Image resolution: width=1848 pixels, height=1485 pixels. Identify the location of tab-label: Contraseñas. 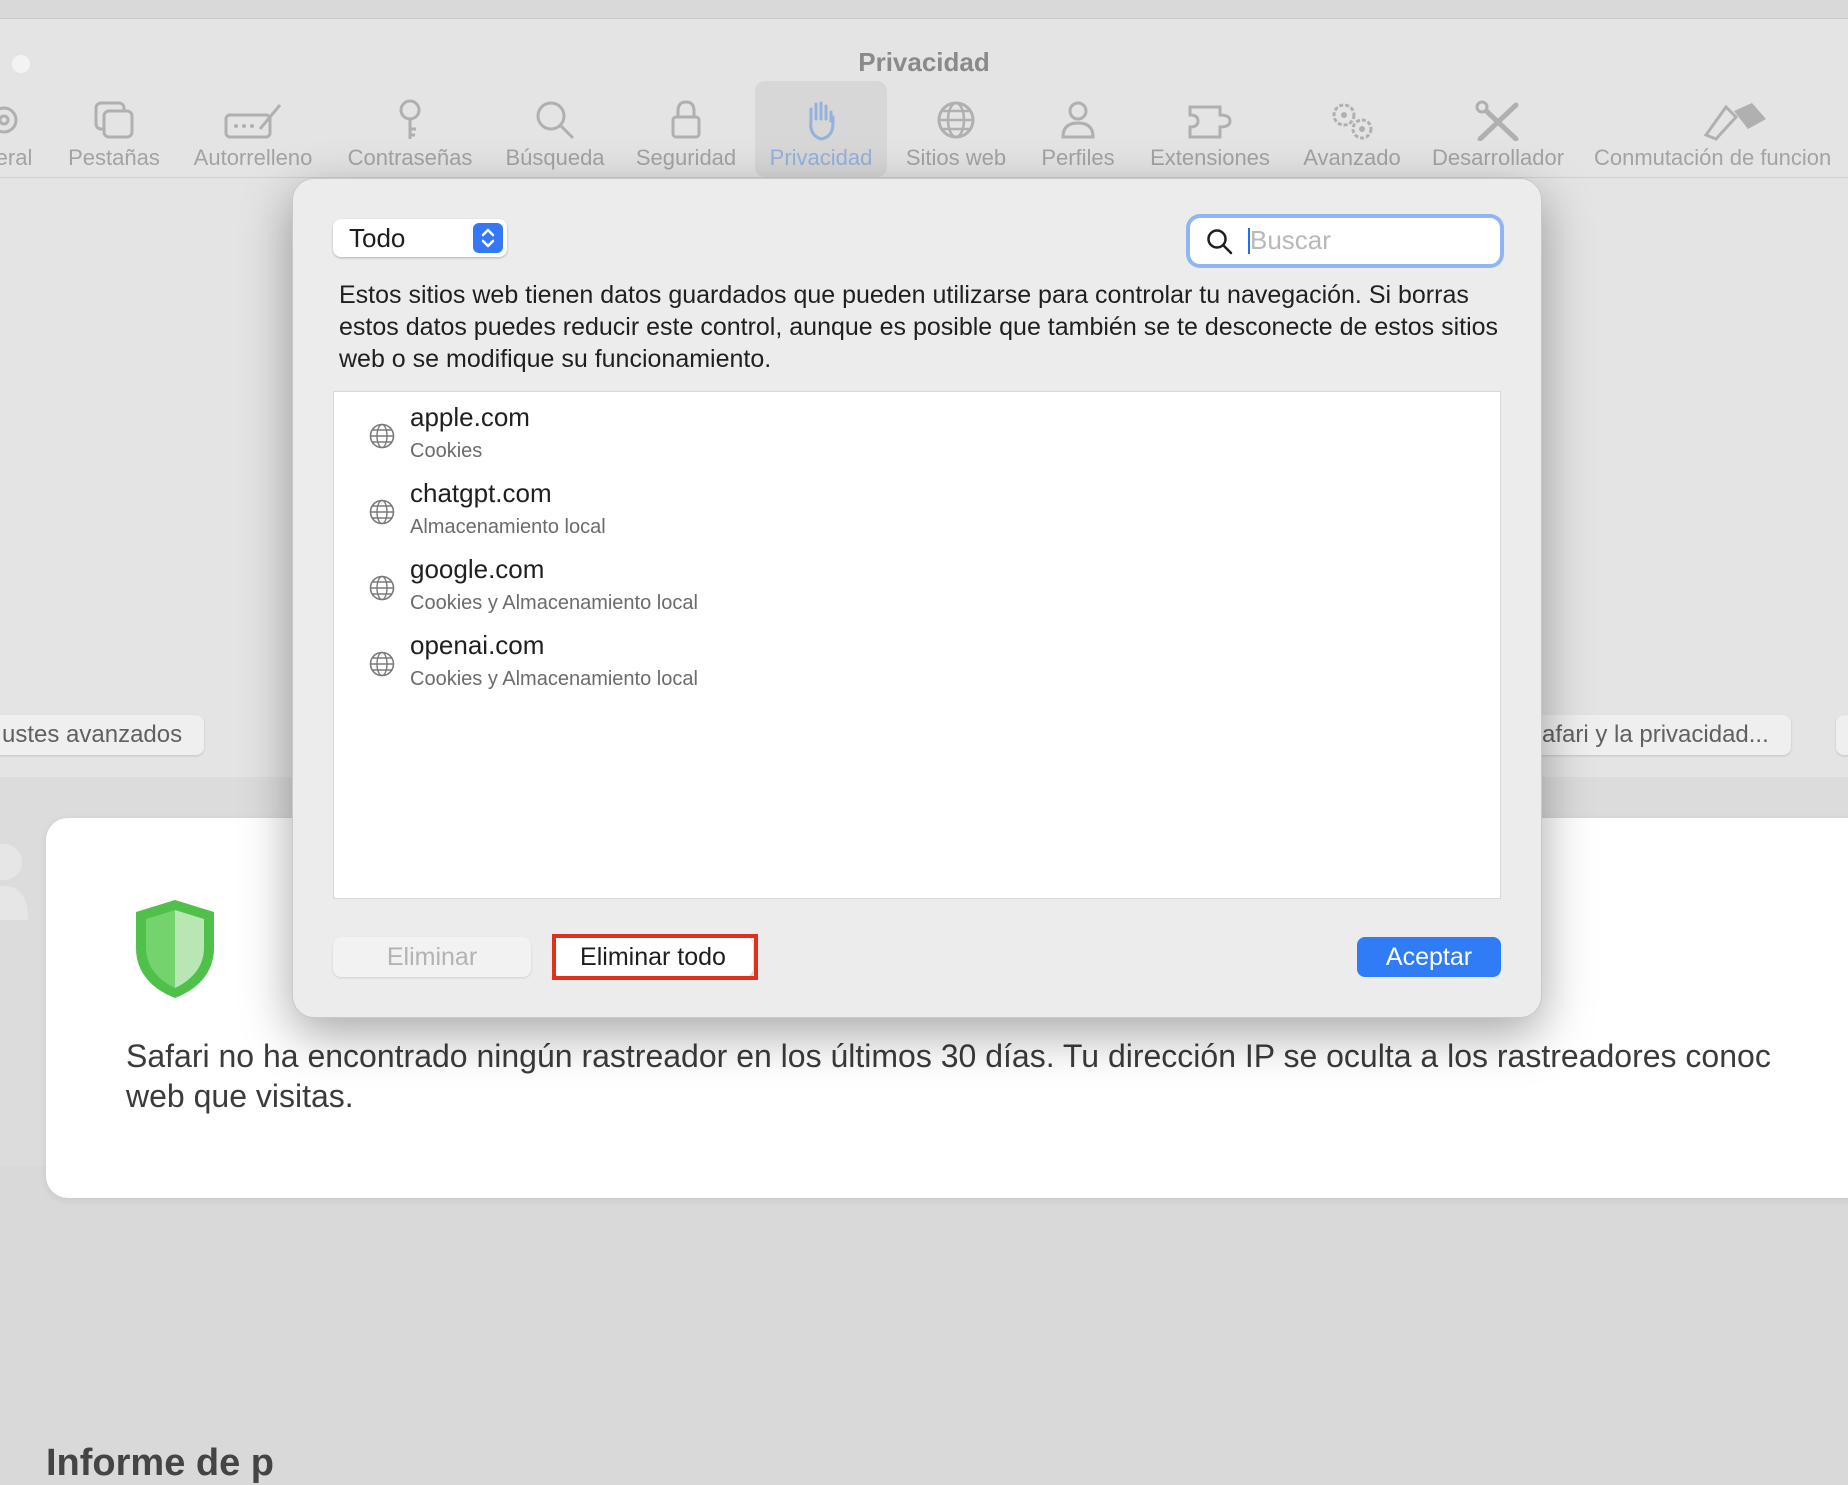
(410, 157).